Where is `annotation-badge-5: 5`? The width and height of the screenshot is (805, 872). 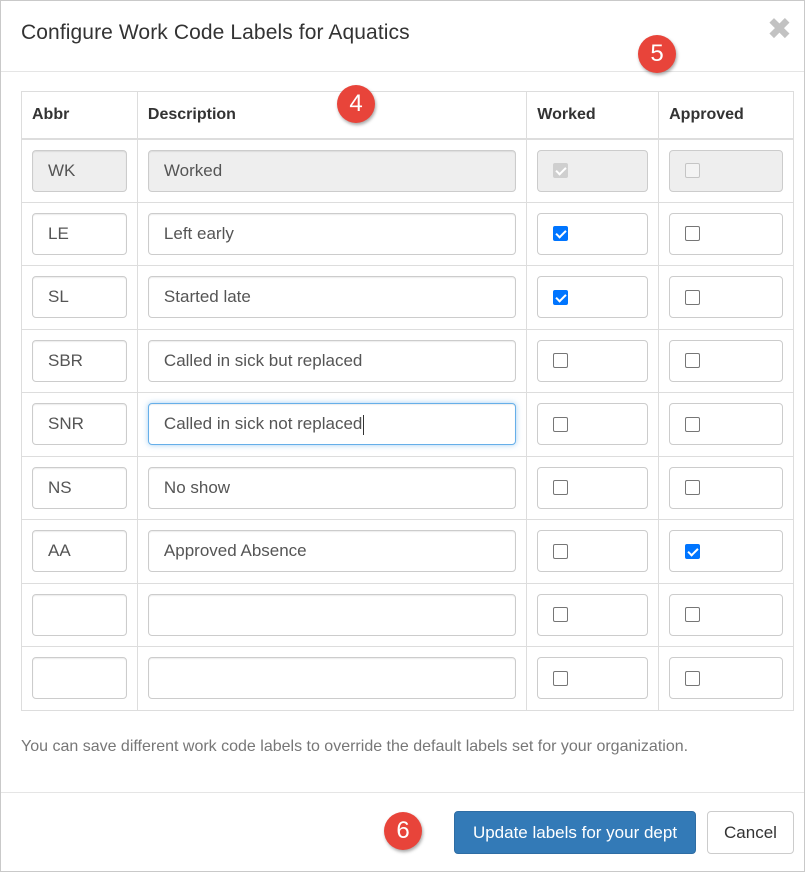 annotation-badge-5: 5 is located at coordinates (657, 54).